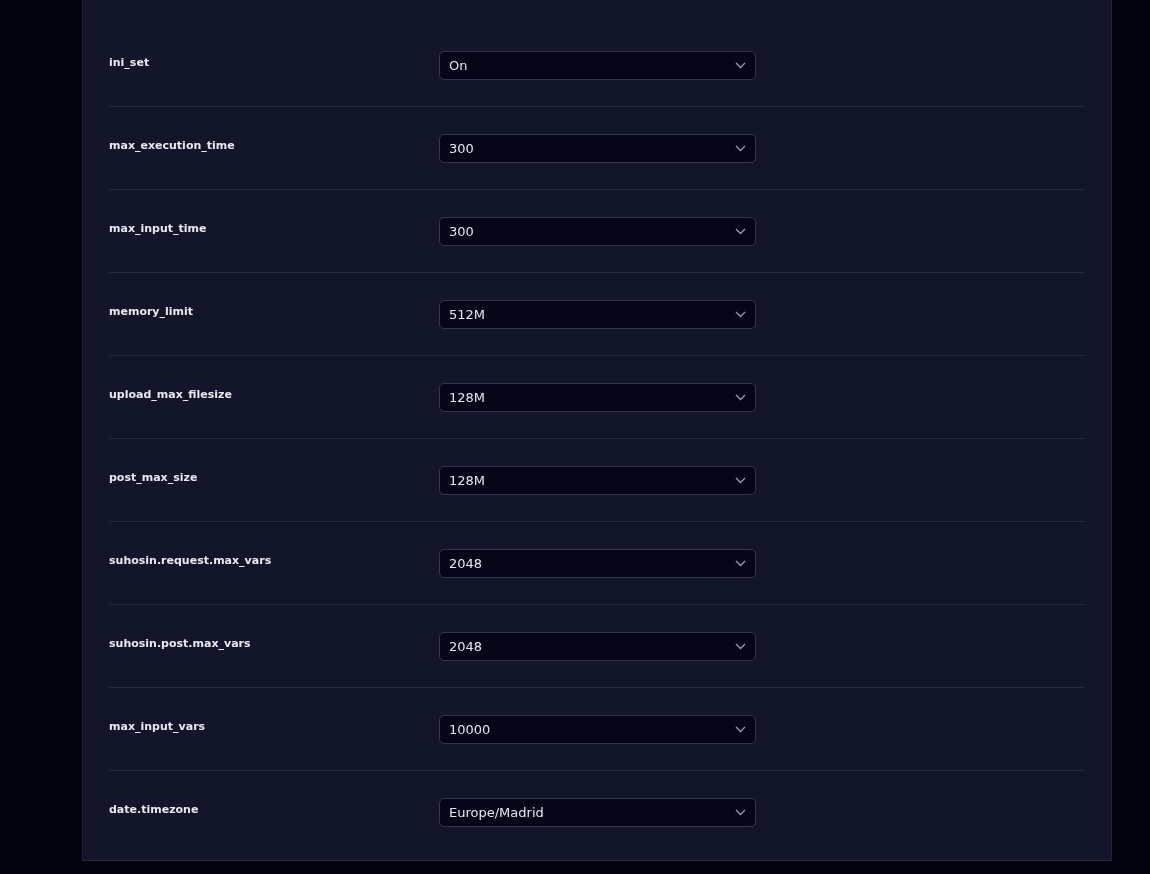  Describe the element at coordinates (597, 314) in the screenshot. I see `select-field: 512M` at that location.